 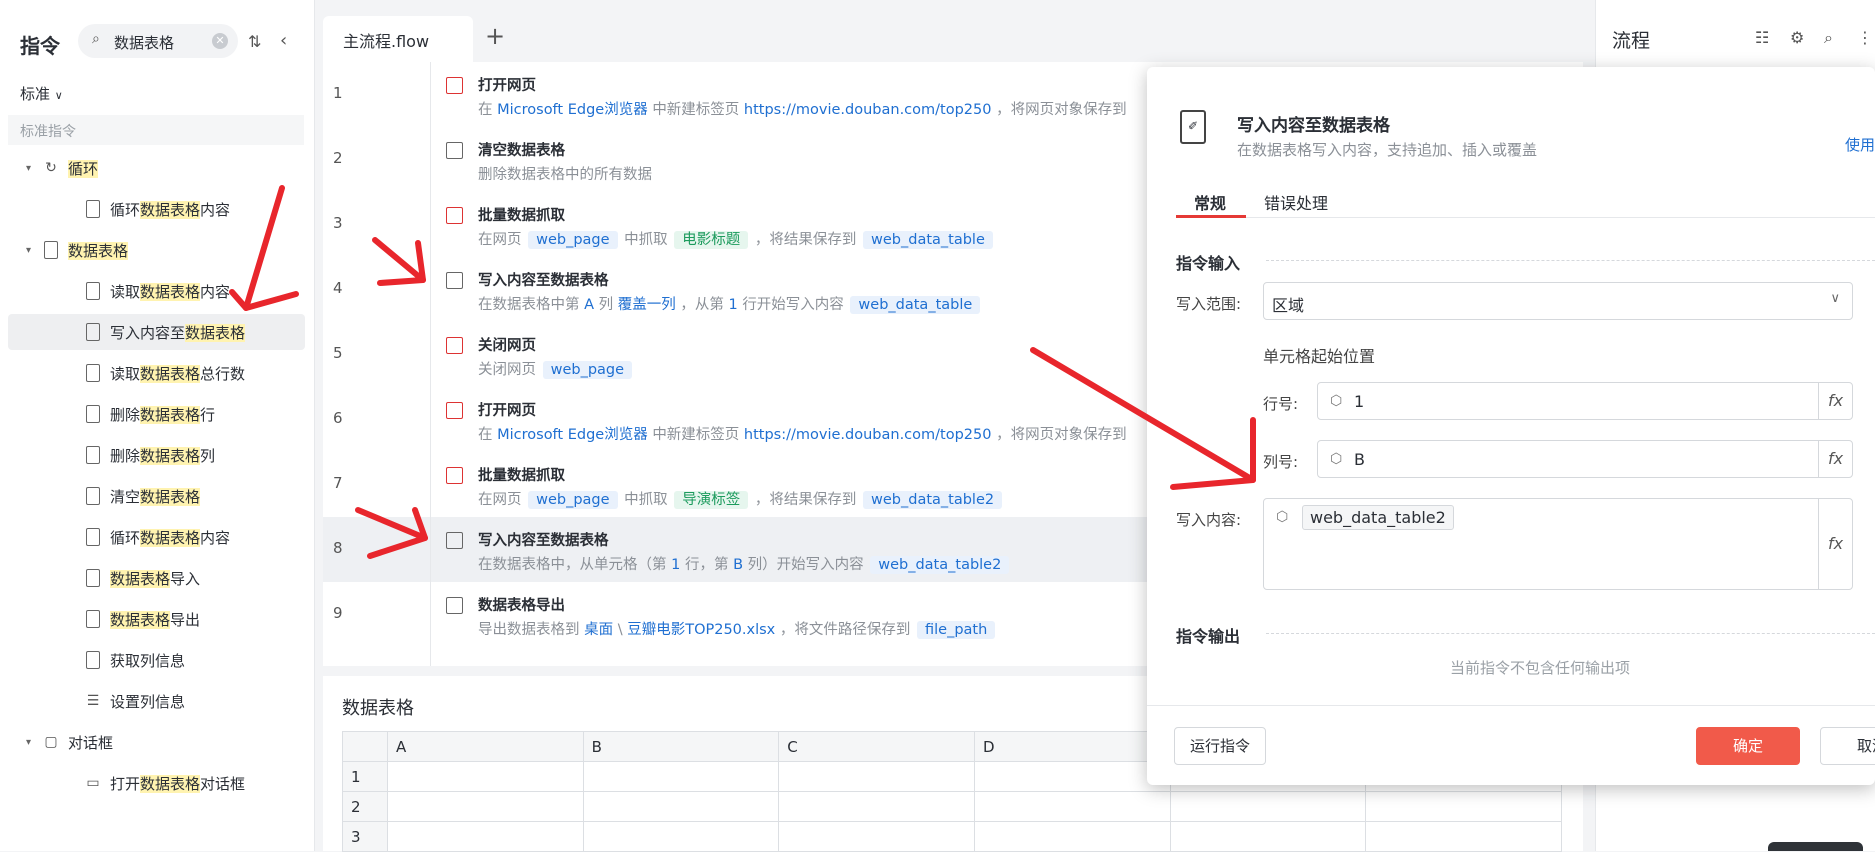 I want to click on sidebar-item: 删除数据表格列, so click(x=156, y=455).